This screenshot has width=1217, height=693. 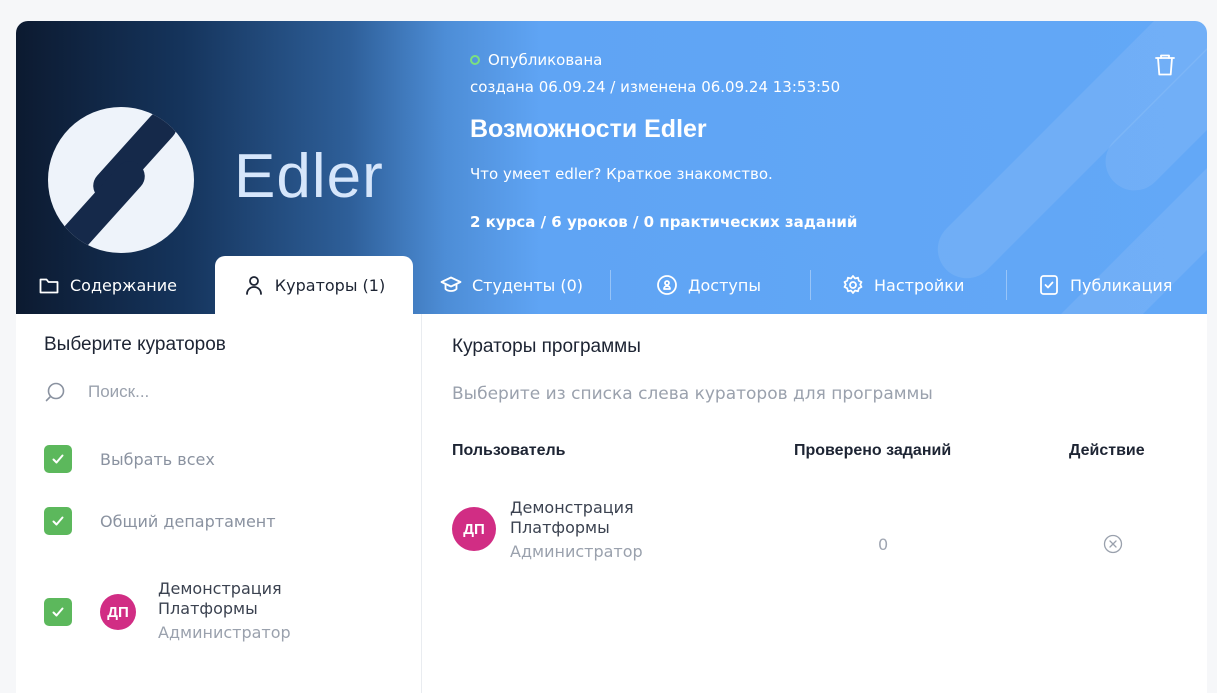 I want to click on user-checkbox, so click(x=58, y=612).